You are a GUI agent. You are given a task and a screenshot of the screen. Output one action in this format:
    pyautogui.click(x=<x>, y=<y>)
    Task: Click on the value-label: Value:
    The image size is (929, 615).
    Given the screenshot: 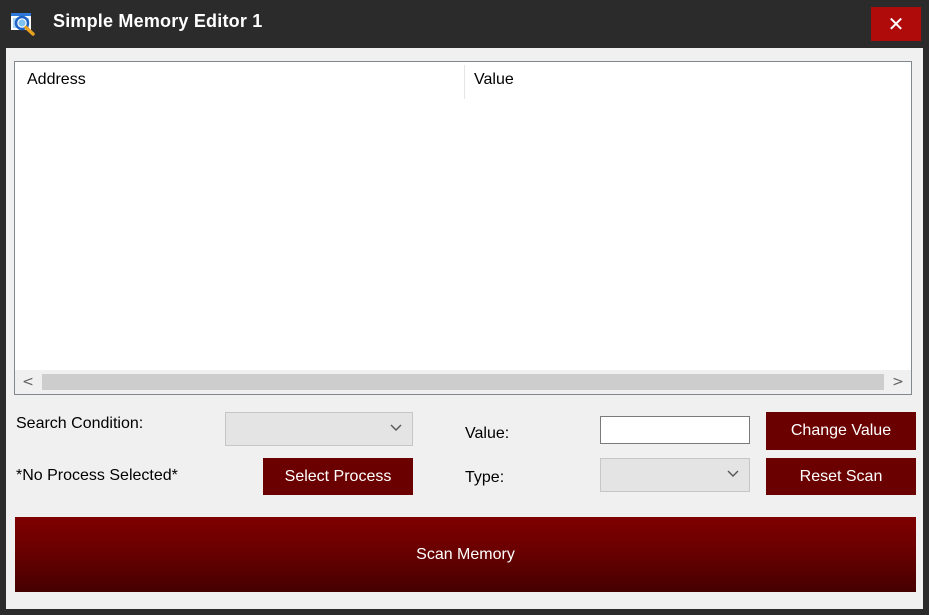 What is the action you would take?
    pyautogui.click(x=487, y=433)
    